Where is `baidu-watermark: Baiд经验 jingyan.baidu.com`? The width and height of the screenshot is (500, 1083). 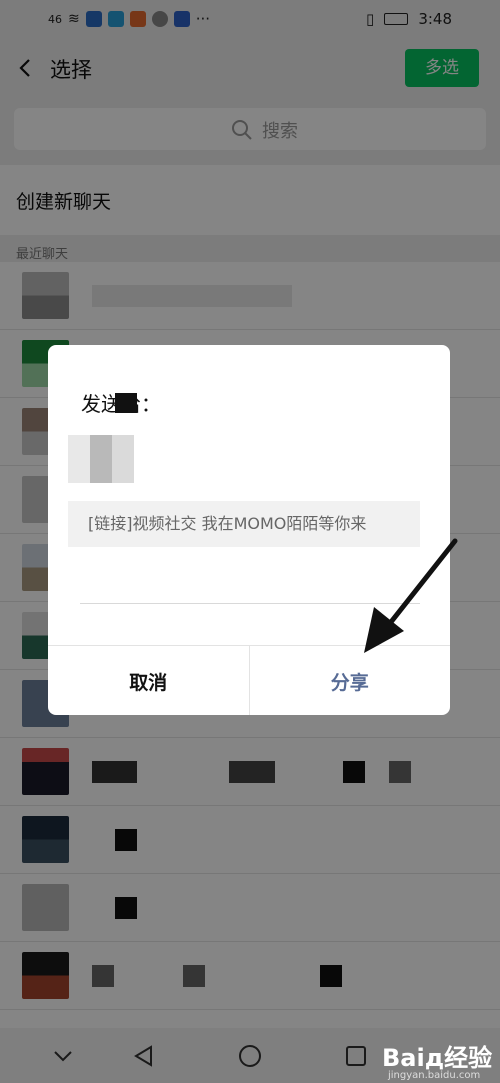 baidu-watermark: Baiд经验 jingyan.baidu.com is located at coordinates (441, 1055).